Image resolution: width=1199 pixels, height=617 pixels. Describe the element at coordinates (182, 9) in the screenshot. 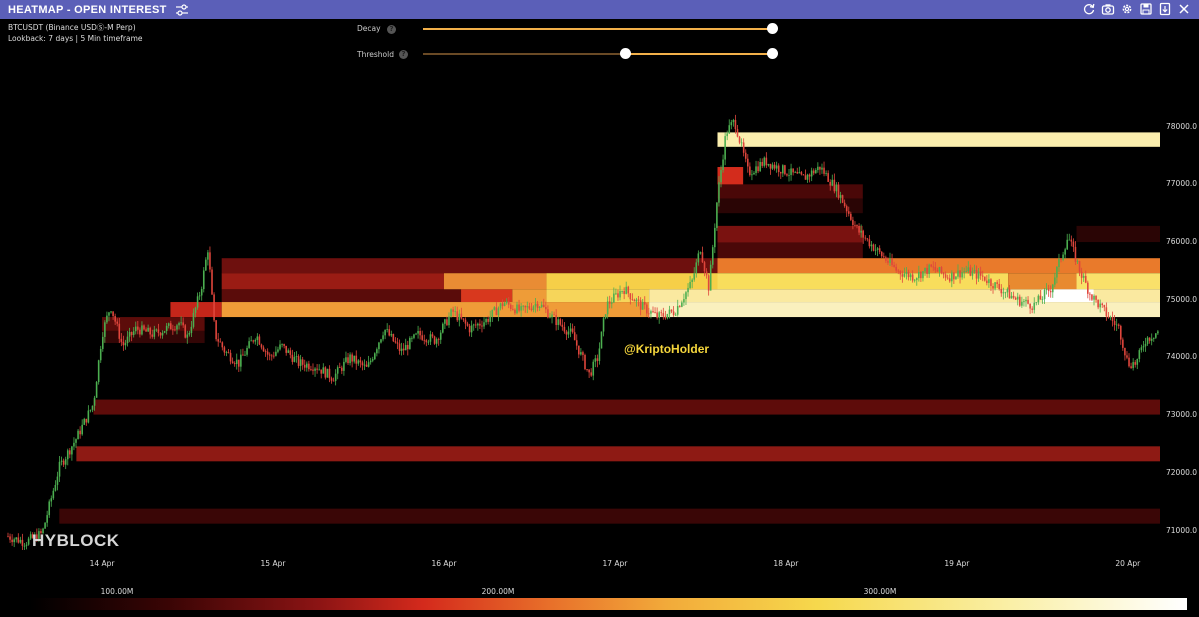

I see `sliders-icon` at that location.